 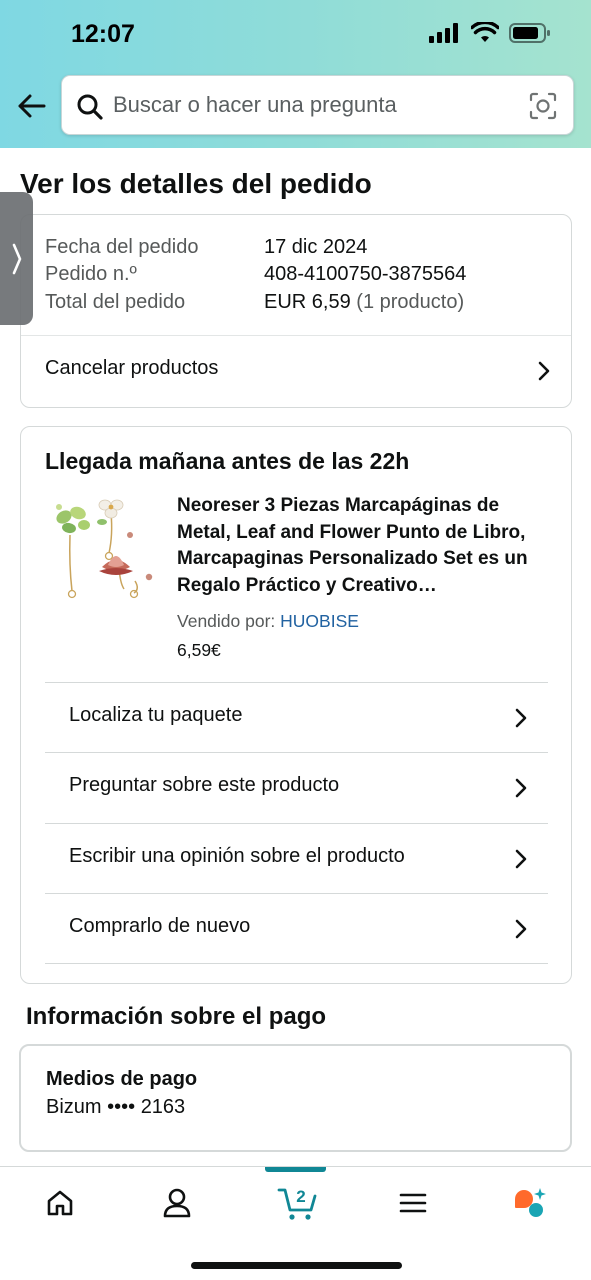 I want to click on cancel-products-label: Cancelar productos, so click(x=132, y=368).